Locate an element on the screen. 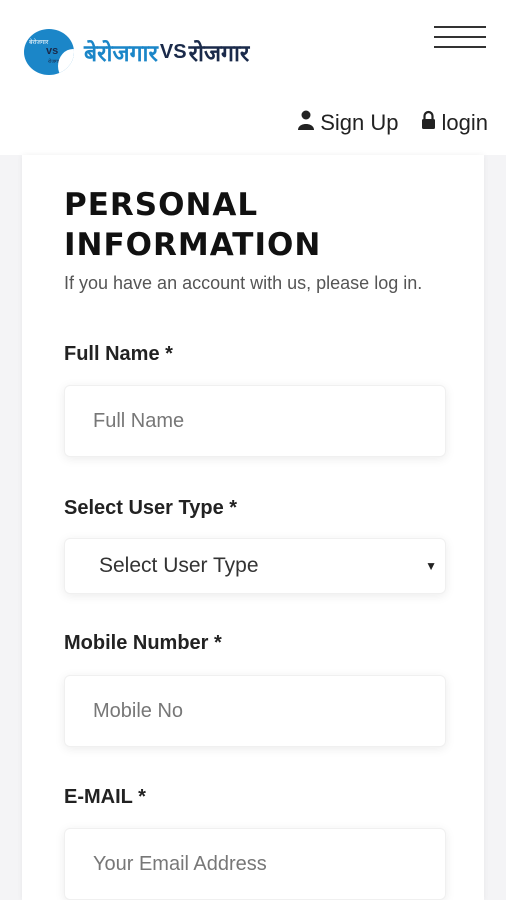 The width and height of the screenshot is (506, 900). hamburger-line-top is located at coordinates (460, 27).